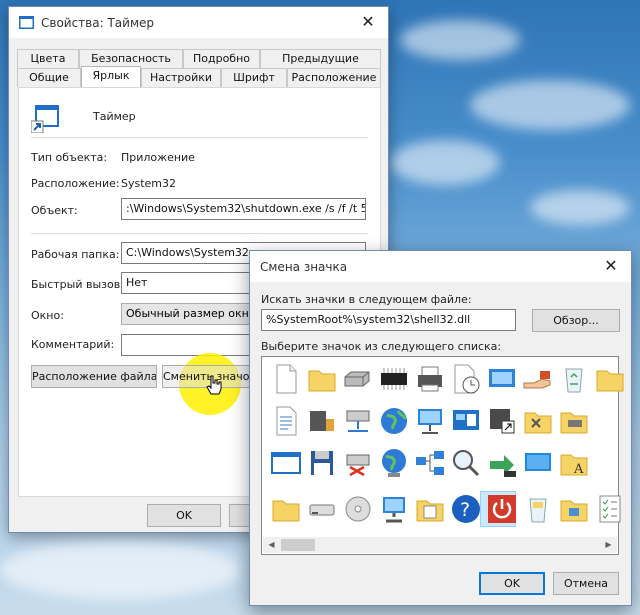 The height and width of the screenshot is (615, 640). What do you see at coordinates (111, 76) in the screenshot?
I see `tab-shortcut: Ярлык` at bounding box center [111, 76].